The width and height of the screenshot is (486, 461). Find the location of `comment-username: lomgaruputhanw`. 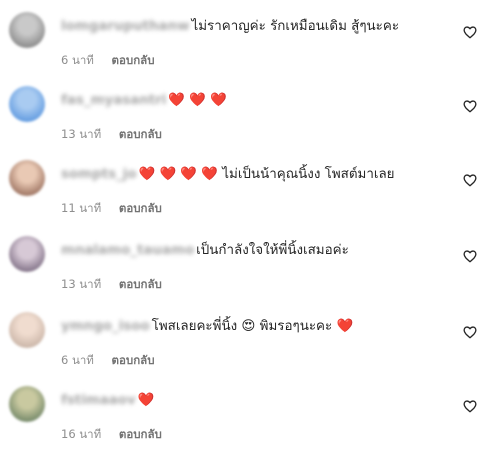

comment-username: lomgaruputhanw is located at coordinates (125, 27).